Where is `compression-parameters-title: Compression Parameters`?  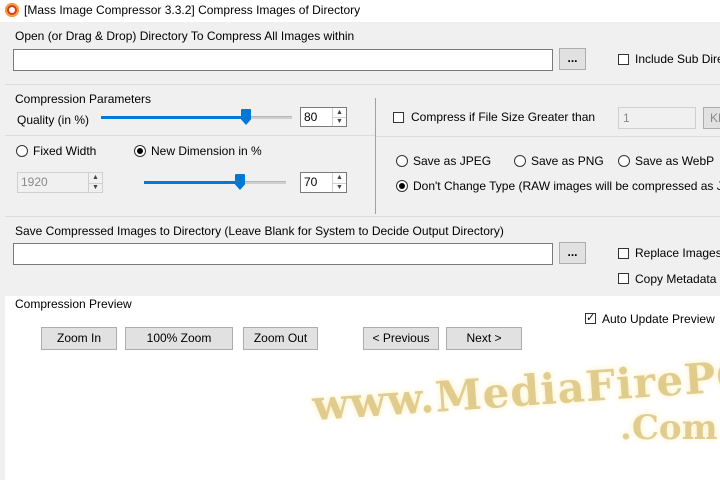 compression-parameters-title: Compression Parameters is located at coordinates (83, 99).